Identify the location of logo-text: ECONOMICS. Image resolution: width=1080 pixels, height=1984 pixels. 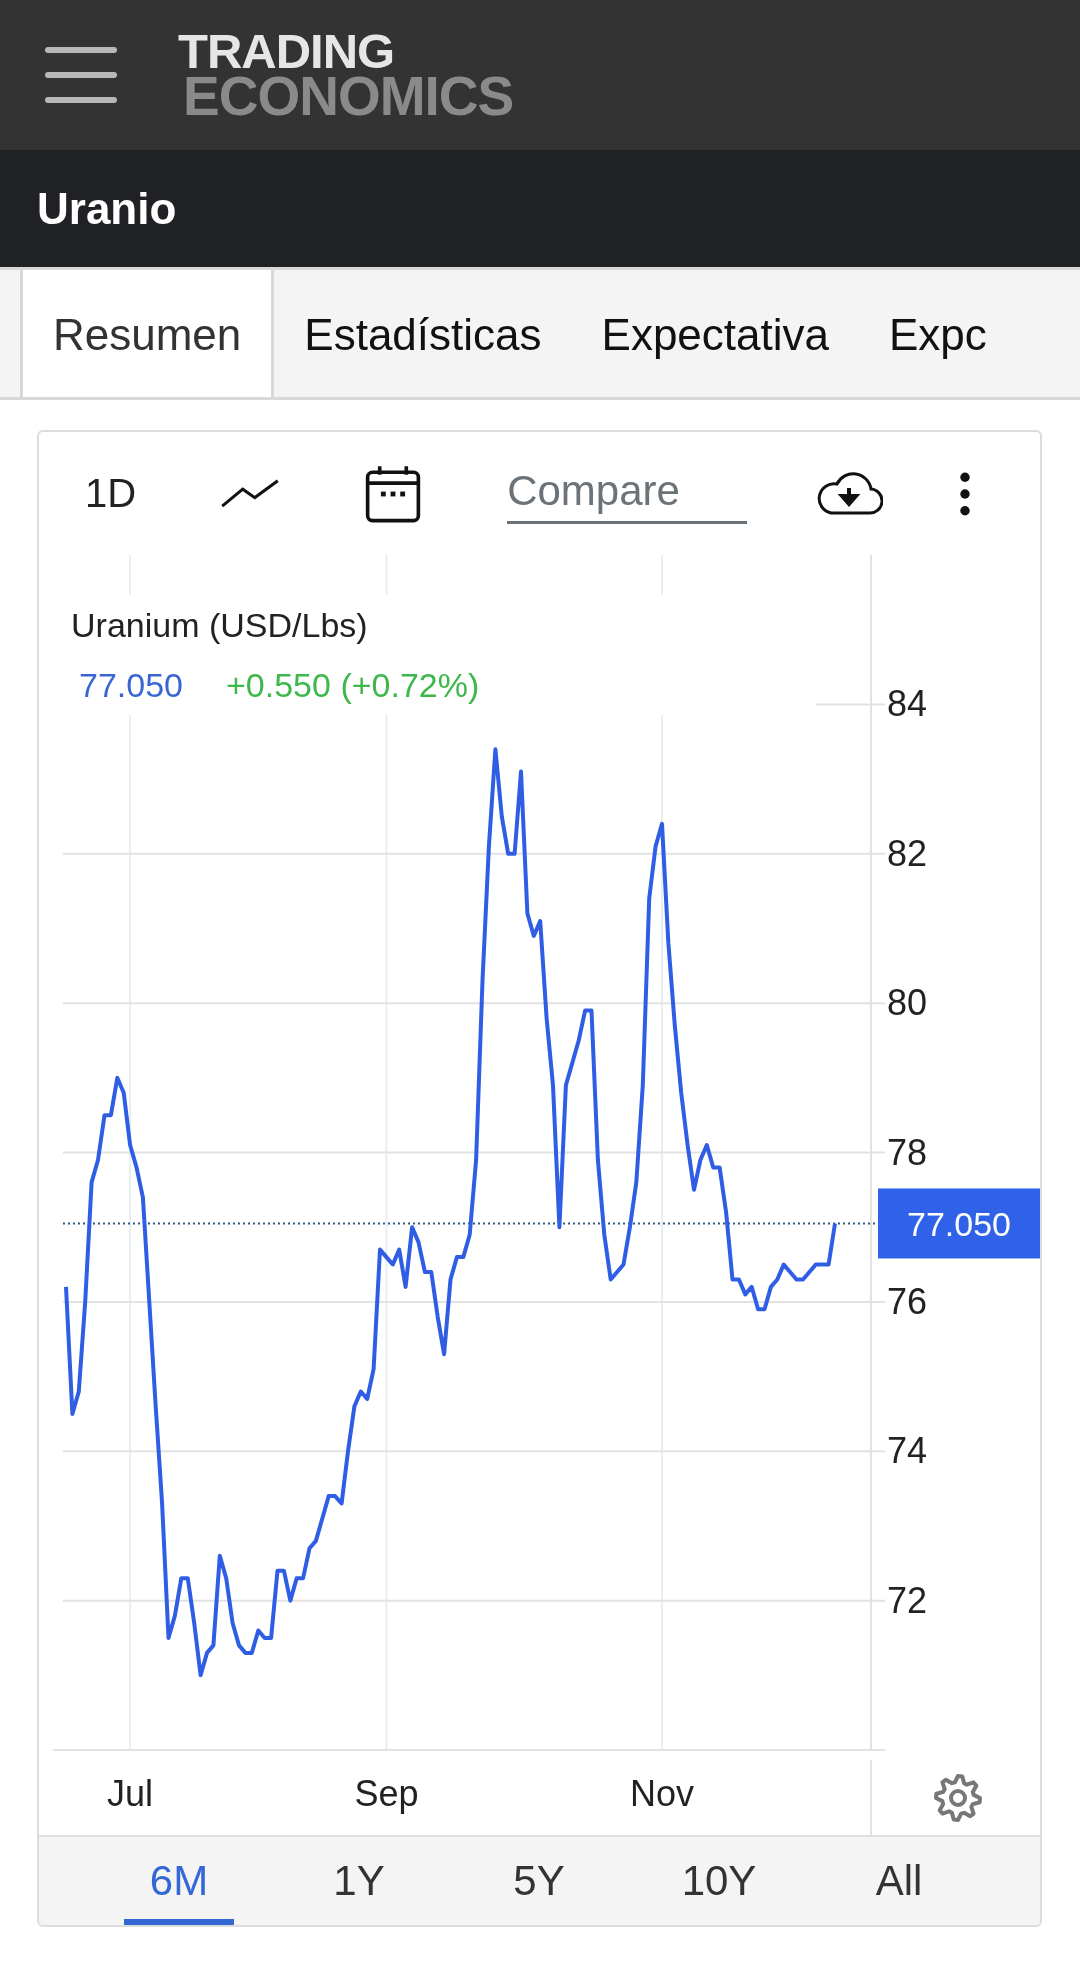
(348, 96).